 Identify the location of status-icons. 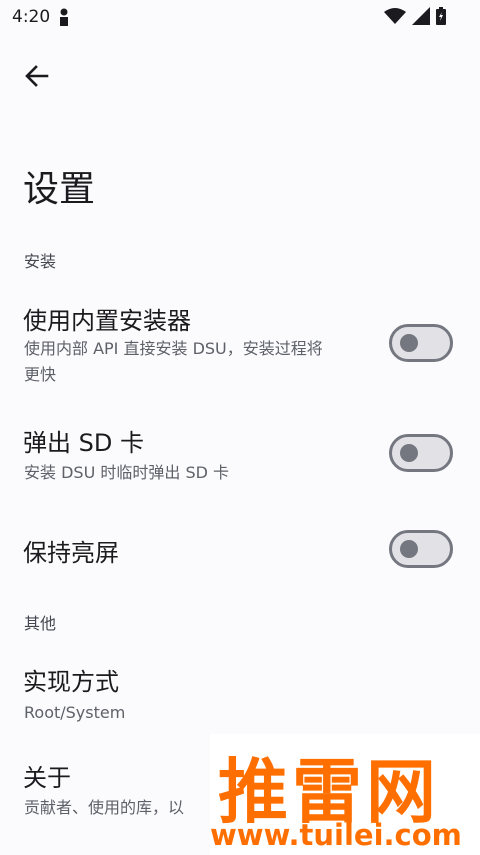
(415, 18).